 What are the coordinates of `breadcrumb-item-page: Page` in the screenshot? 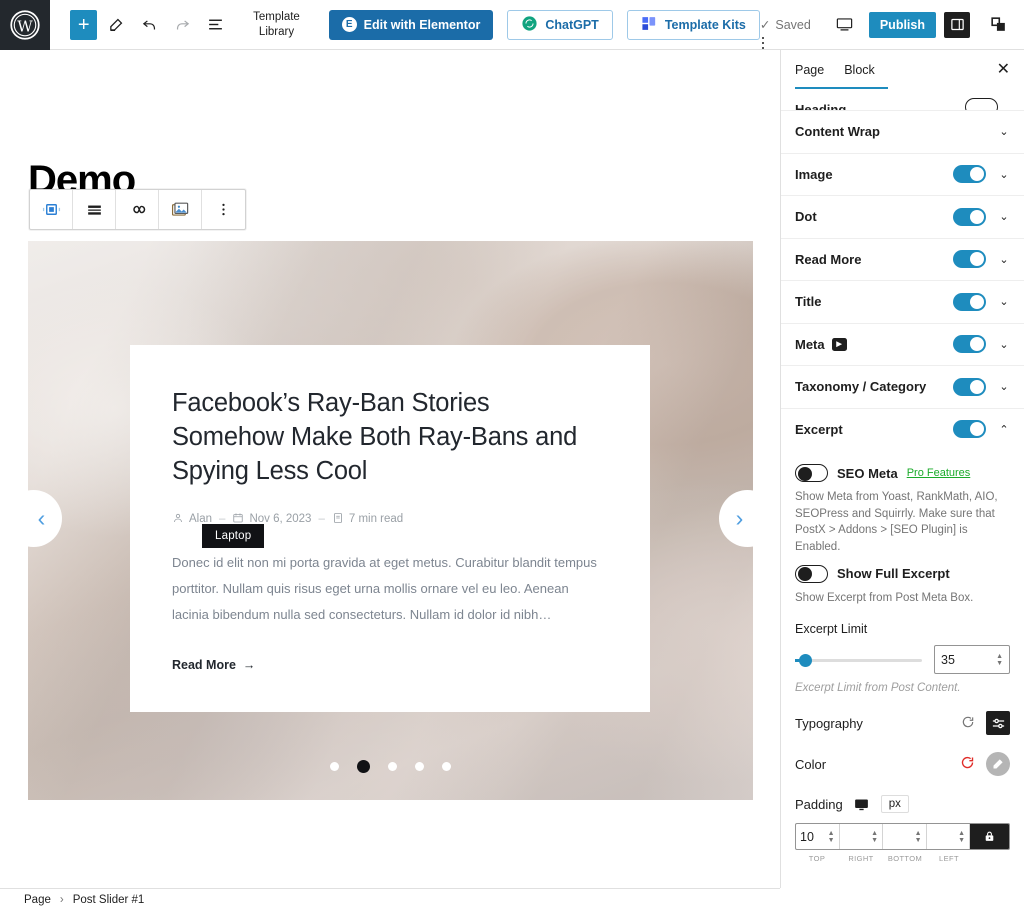 It's located at (37, 900).